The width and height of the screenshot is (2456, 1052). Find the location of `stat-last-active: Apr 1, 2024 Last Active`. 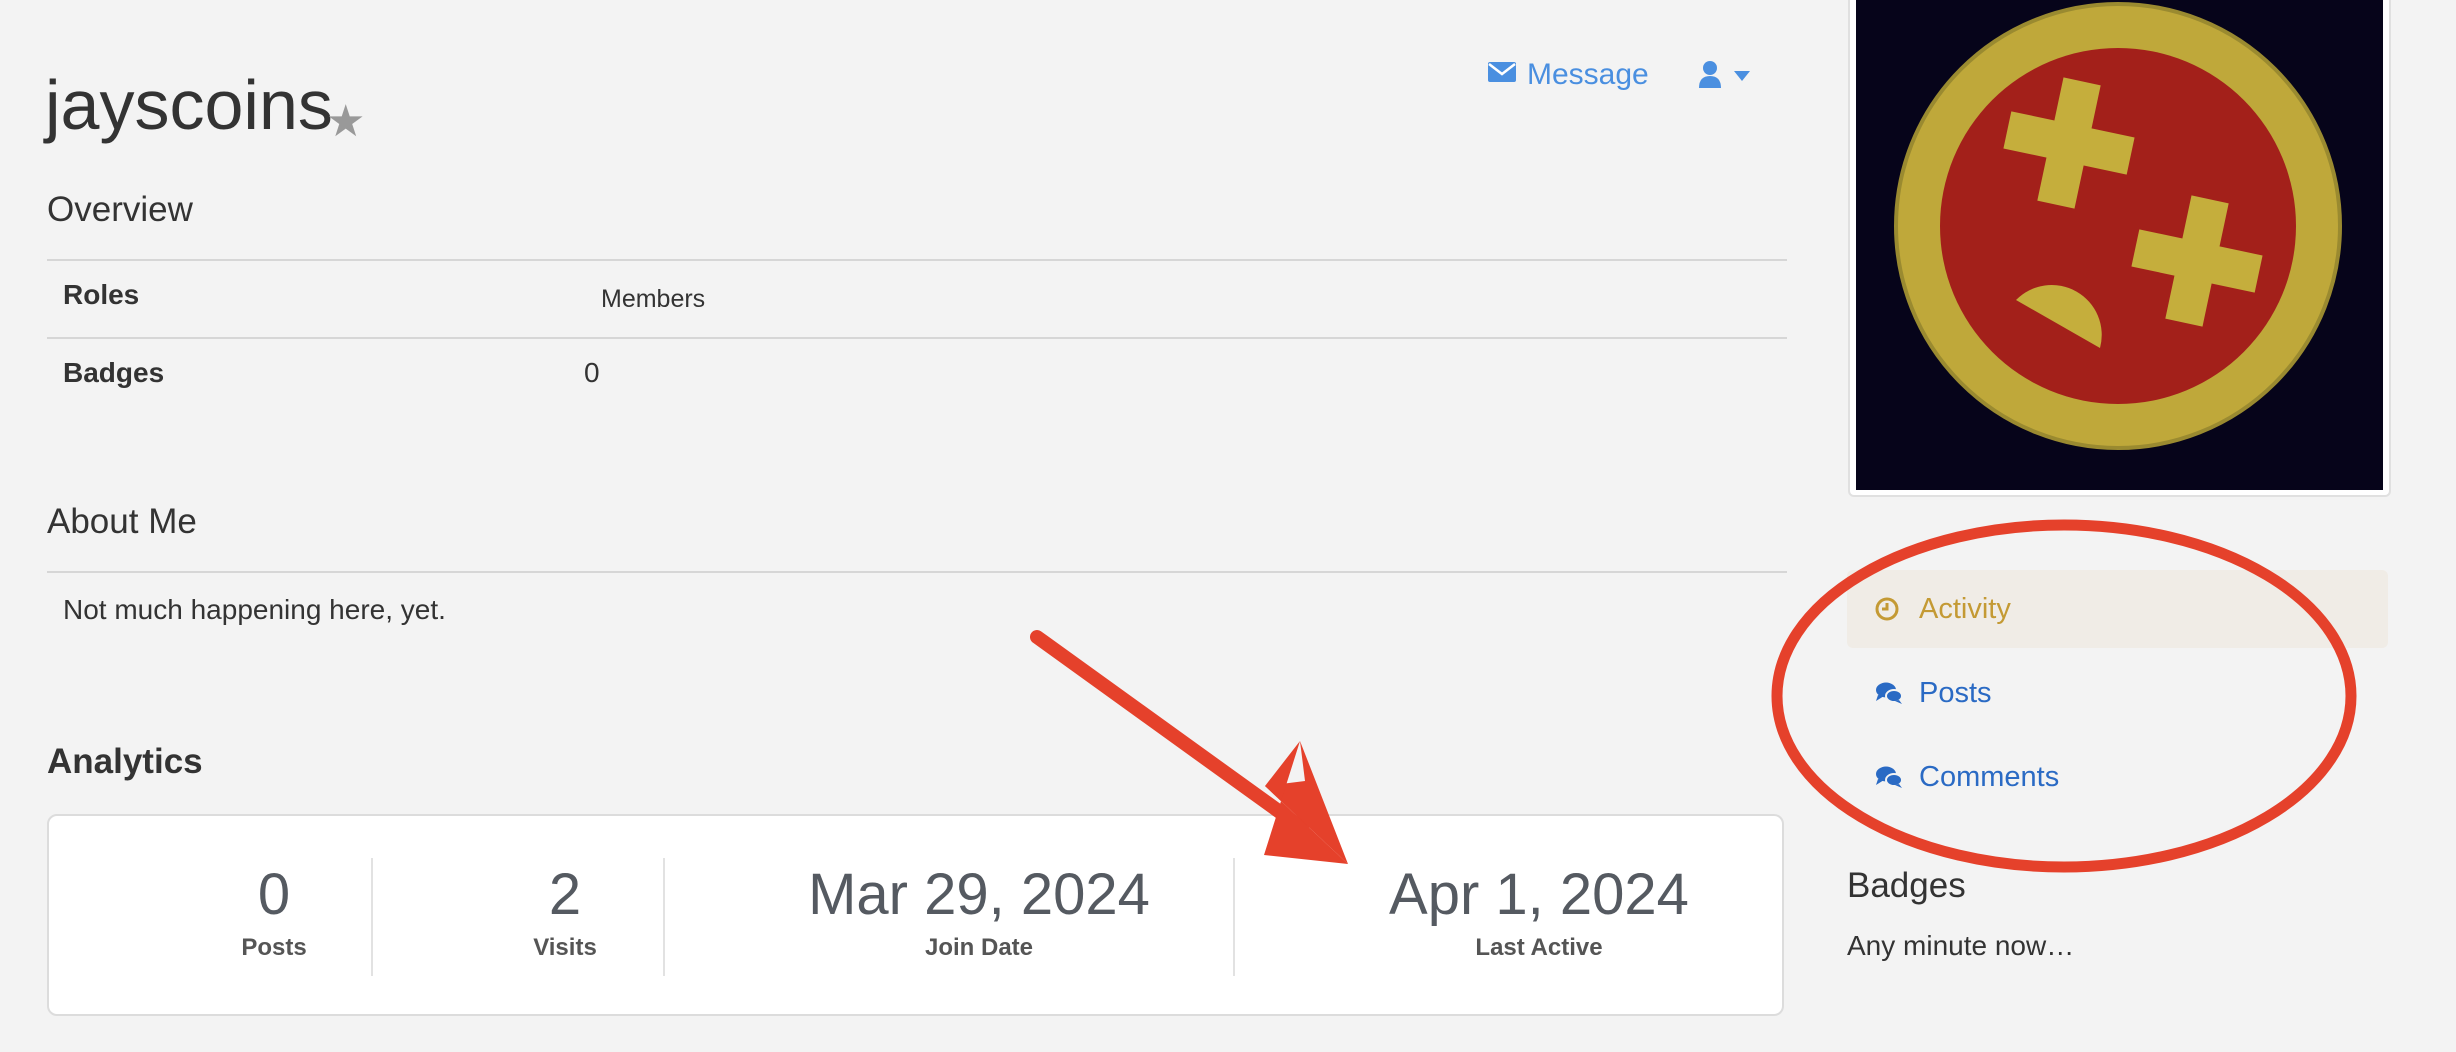

stat-last-active: Apr 1, 2024 Last Active is located at coordinates (1539, 914).